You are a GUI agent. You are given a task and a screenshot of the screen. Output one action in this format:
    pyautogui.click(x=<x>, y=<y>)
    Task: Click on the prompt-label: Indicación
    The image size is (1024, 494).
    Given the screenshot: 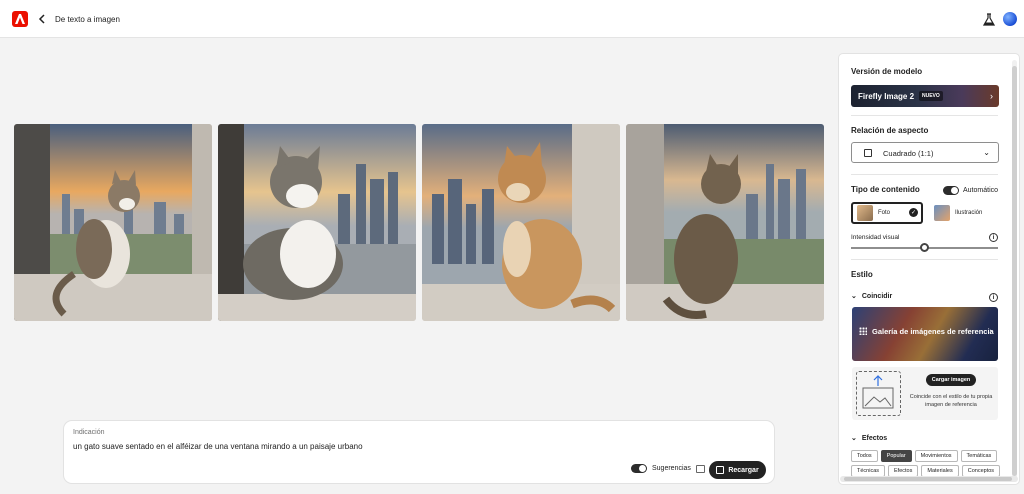 What is the action you would take?
    pyautogui.click(x=89, y=432)
    